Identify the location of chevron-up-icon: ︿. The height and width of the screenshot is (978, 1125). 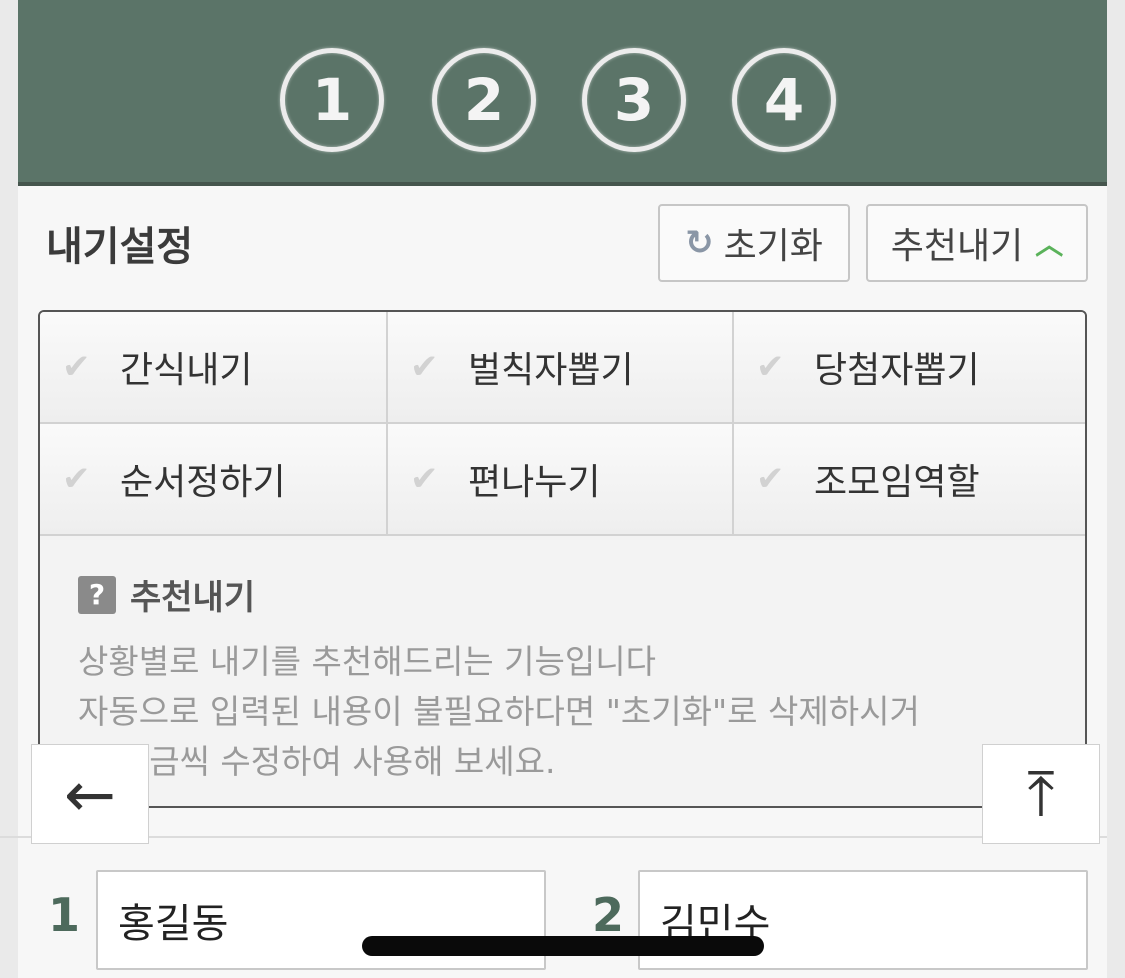
(1049, 244).